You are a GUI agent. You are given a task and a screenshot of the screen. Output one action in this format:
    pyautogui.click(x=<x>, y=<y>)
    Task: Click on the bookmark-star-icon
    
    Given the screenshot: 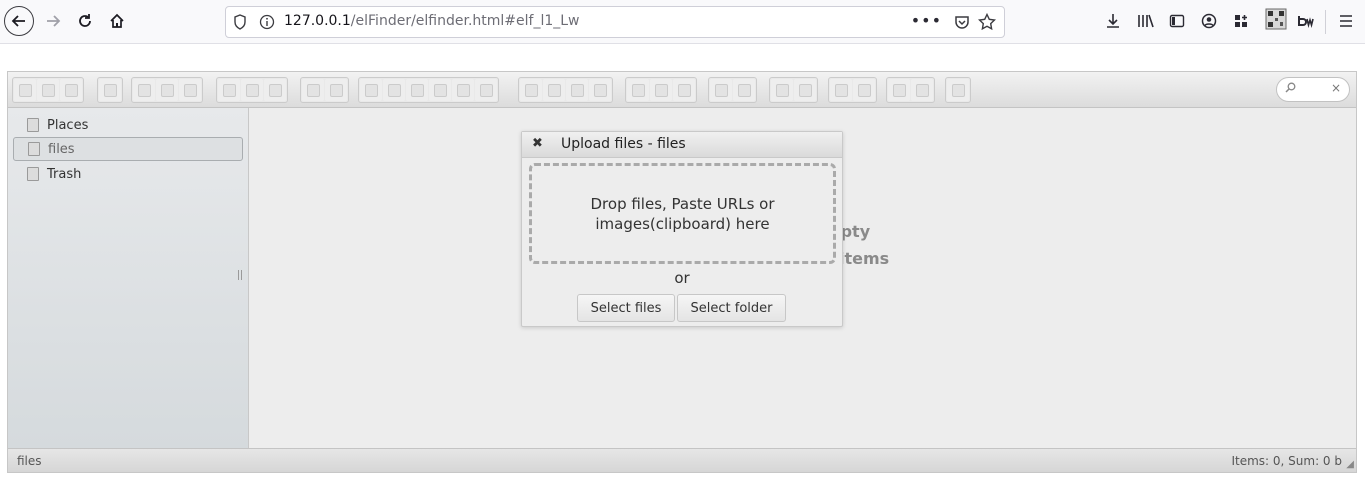 What is the action you would take?
    pyautogui.click(x=987, y=23)
    